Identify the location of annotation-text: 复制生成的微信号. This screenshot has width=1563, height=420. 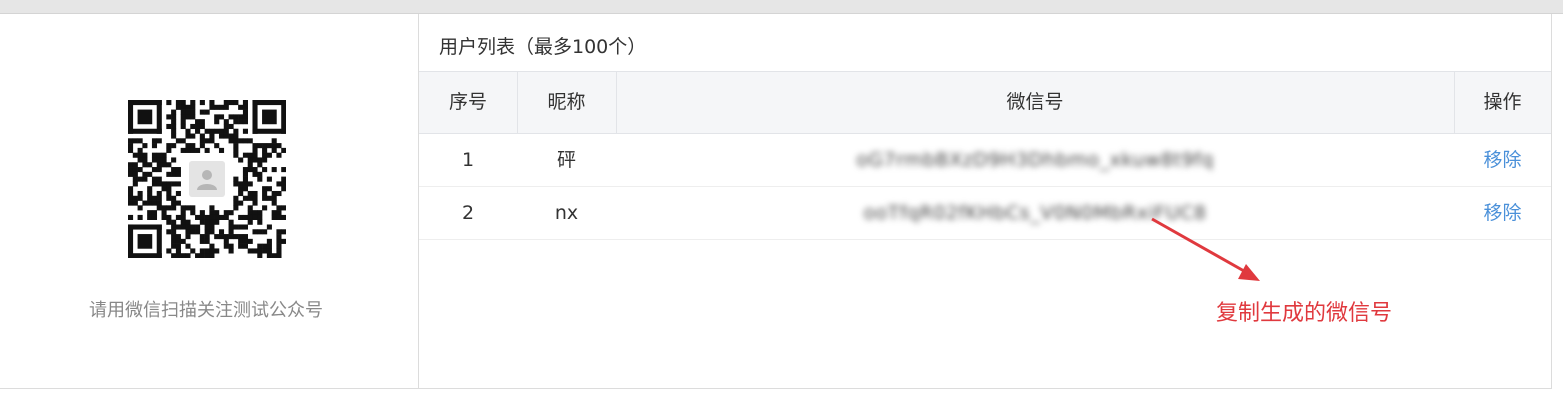
(1304, 313).